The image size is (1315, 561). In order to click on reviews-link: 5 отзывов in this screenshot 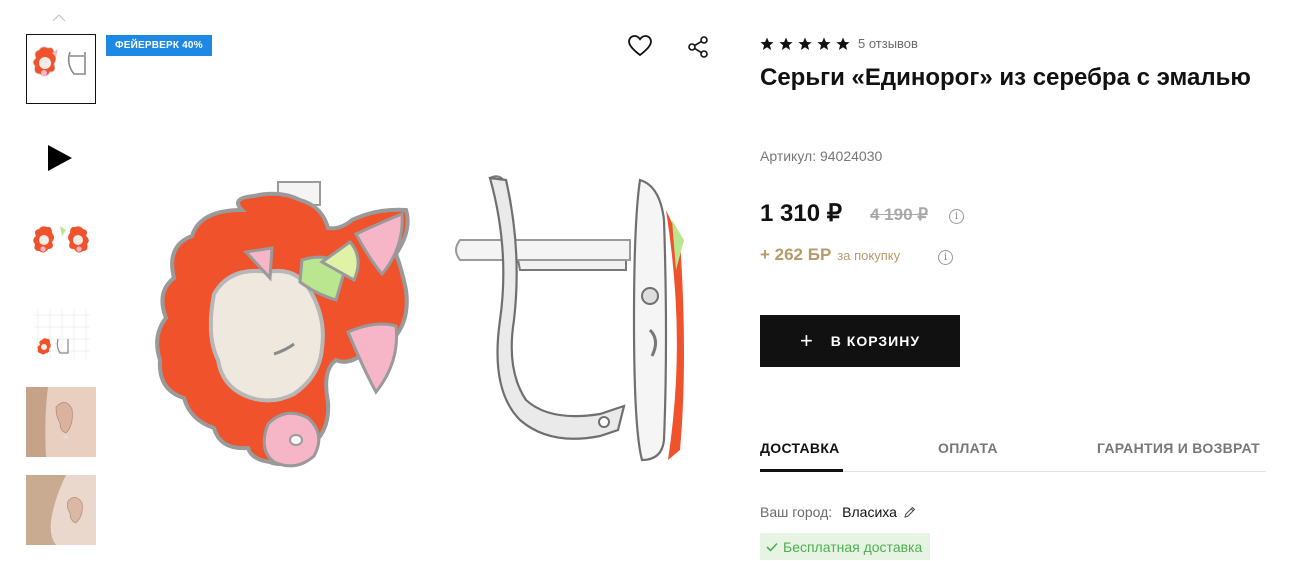, I will do `click(888, 43)`.